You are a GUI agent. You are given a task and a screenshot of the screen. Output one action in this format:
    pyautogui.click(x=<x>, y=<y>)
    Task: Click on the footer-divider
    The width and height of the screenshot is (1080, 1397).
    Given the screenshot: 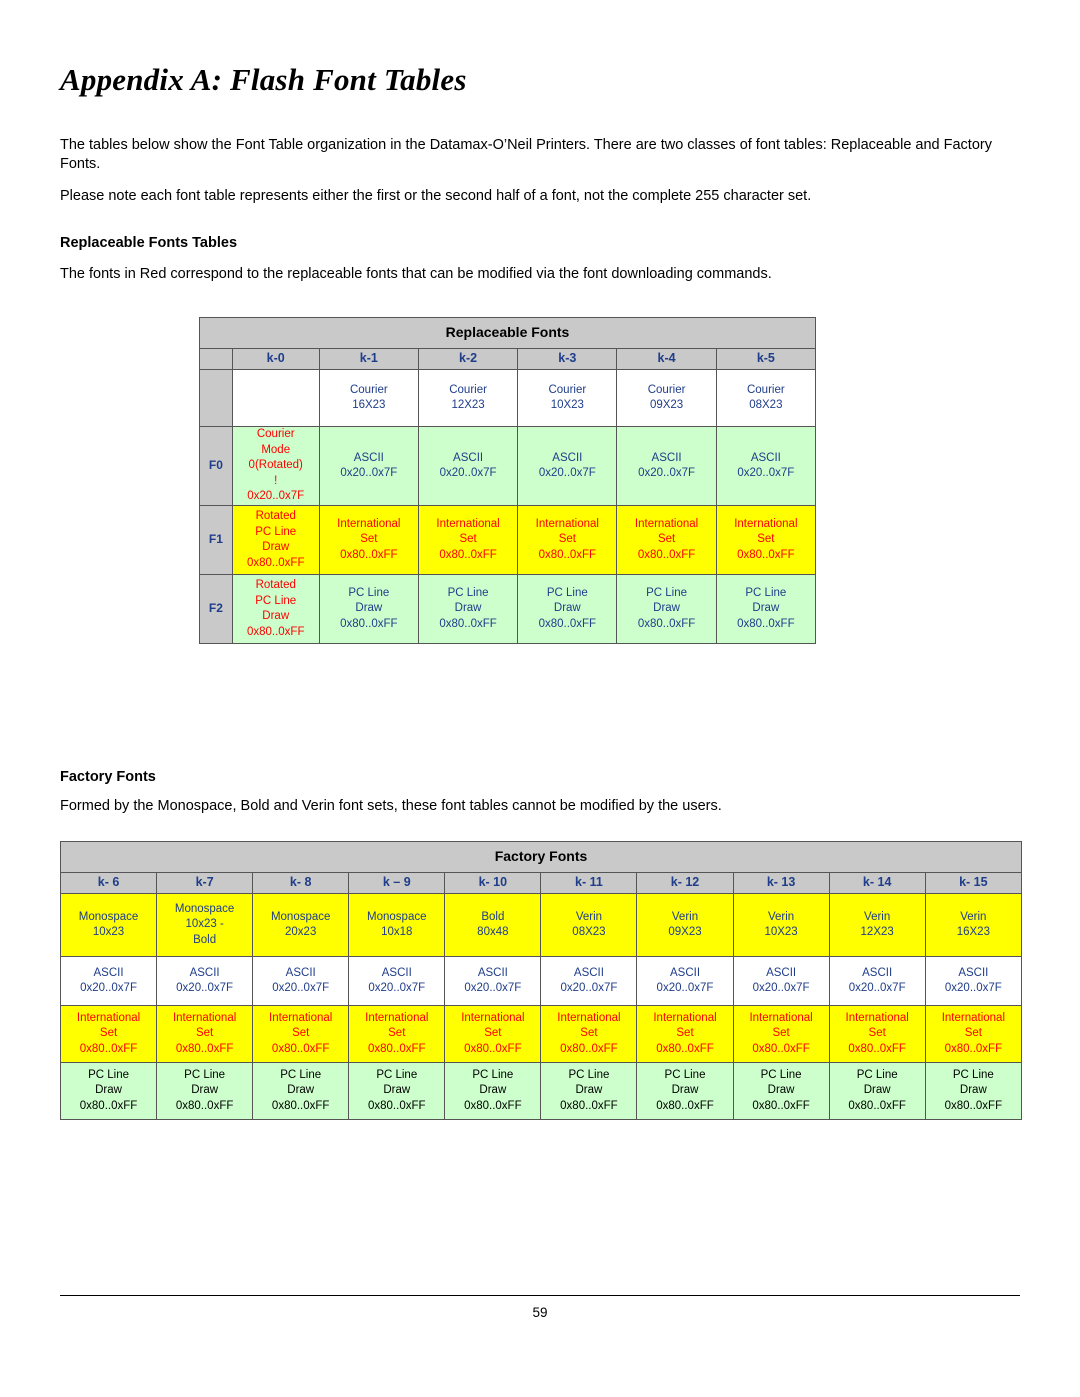 What is the action you would take?
    pyautogui.click(x=540, y=1295)
    